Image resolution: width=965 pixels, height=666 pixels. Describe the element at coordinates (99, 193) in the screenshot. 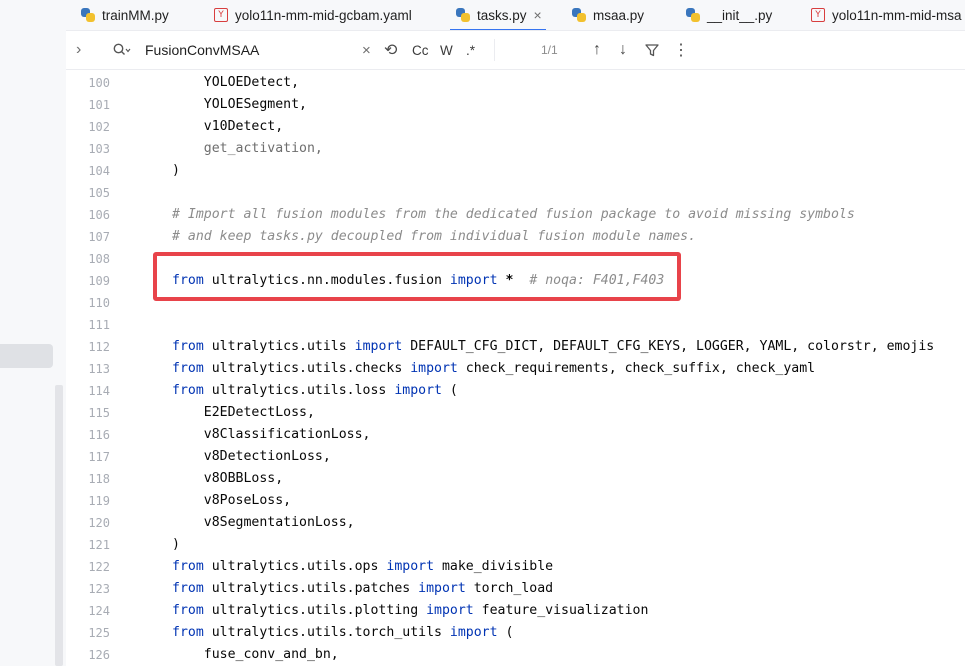

I see `line-number: 105` at that location.